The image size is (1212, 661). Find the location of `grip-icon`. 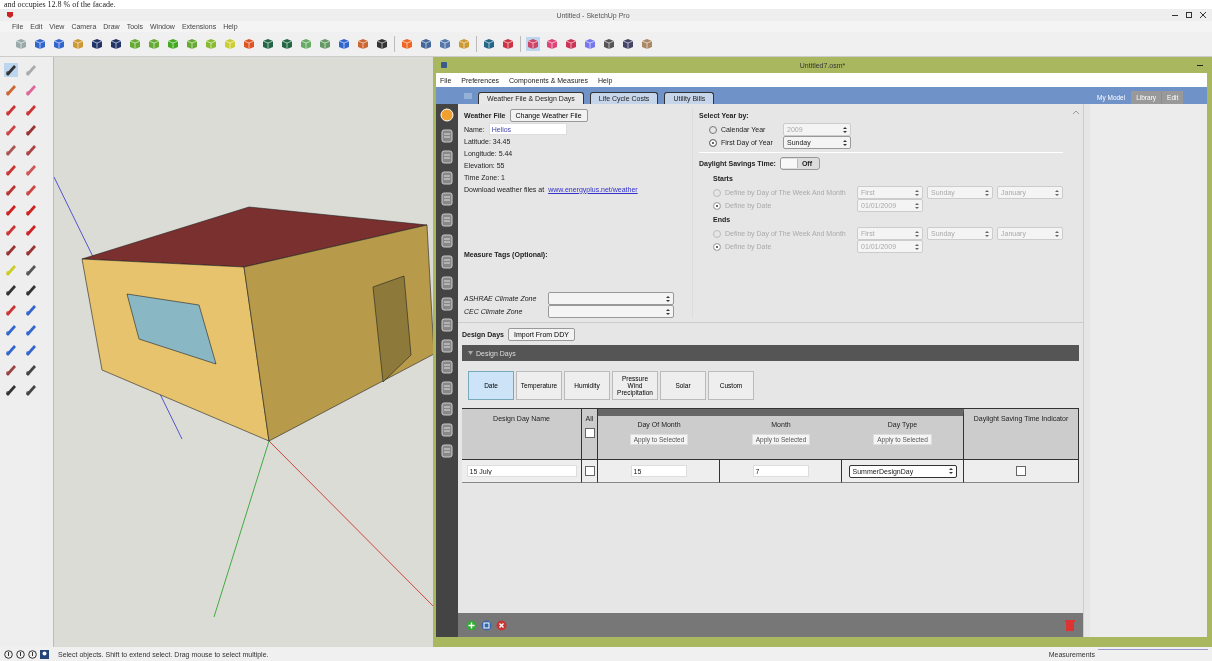

grip-icon is located at coordinates (468, 95).